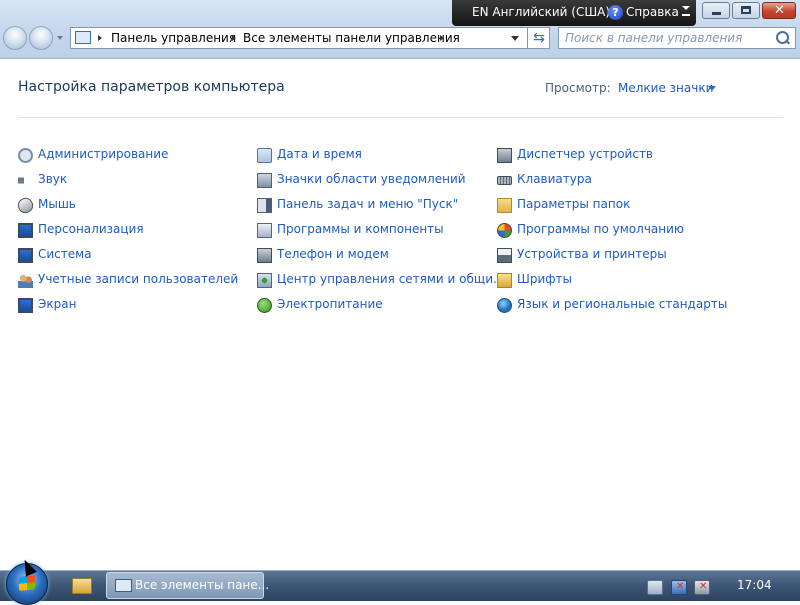 This screenshot has height=605, width=800. Describe the element at coordinates (41, 38) in the screenshot. I see `forward-button` at that location.